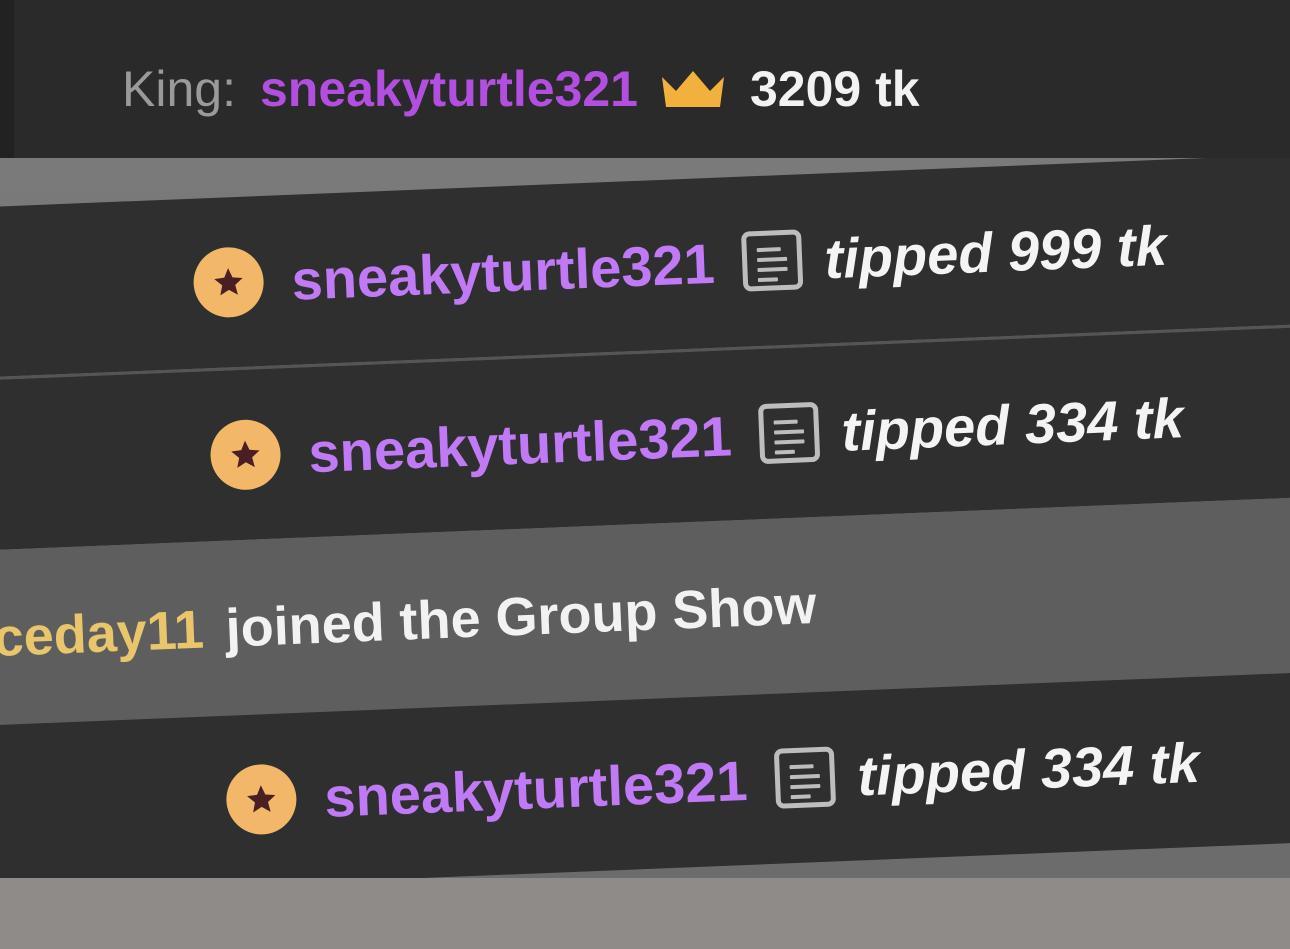 This screenshot has width=1290, height=949. What do you see at coordinates (449, 89) in the screenshot?
I see `king-username: sneakyturtle321` at bounding box center [449, 89].